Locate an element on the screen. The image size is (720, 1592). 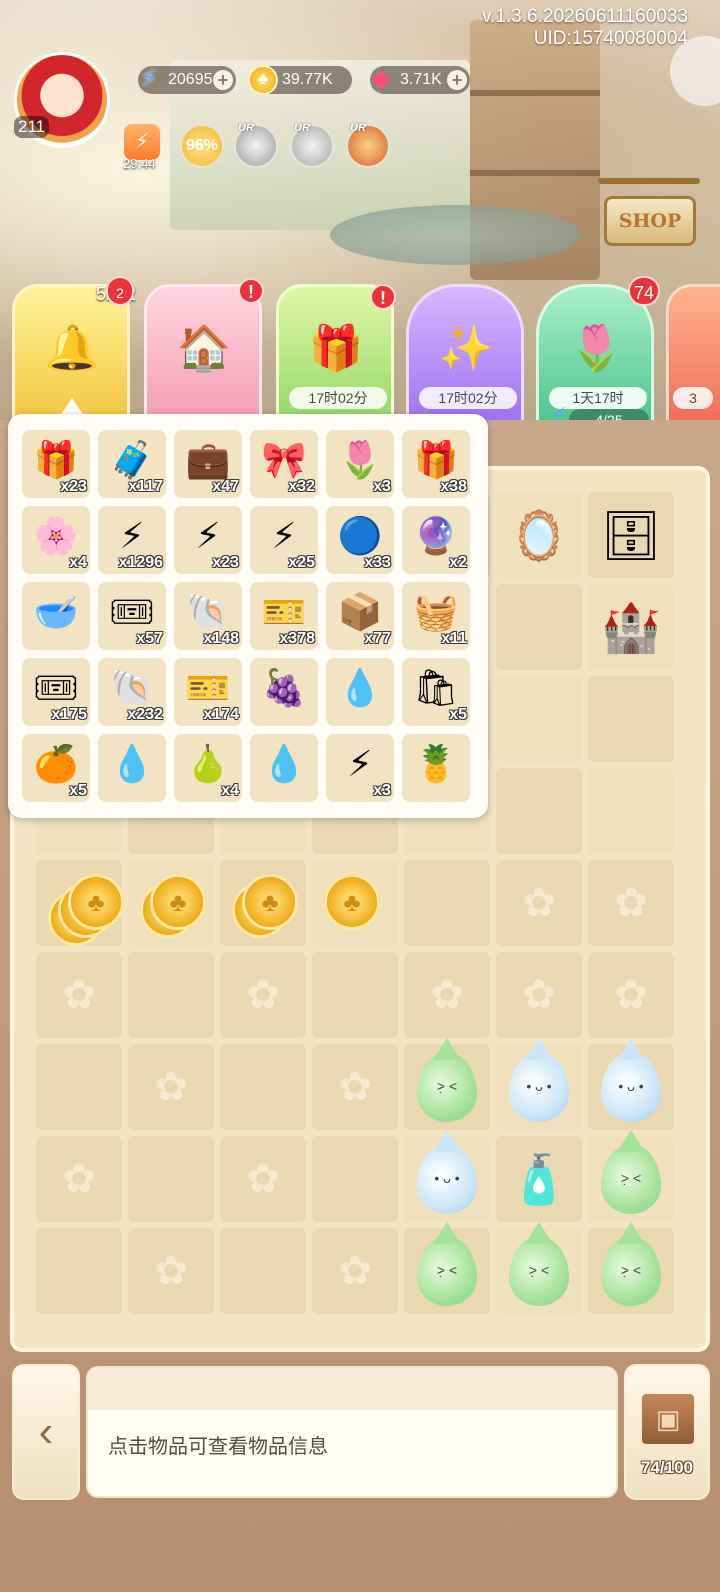
inventory-slot: 🍐 x4 is located at coordinates (208, 768).